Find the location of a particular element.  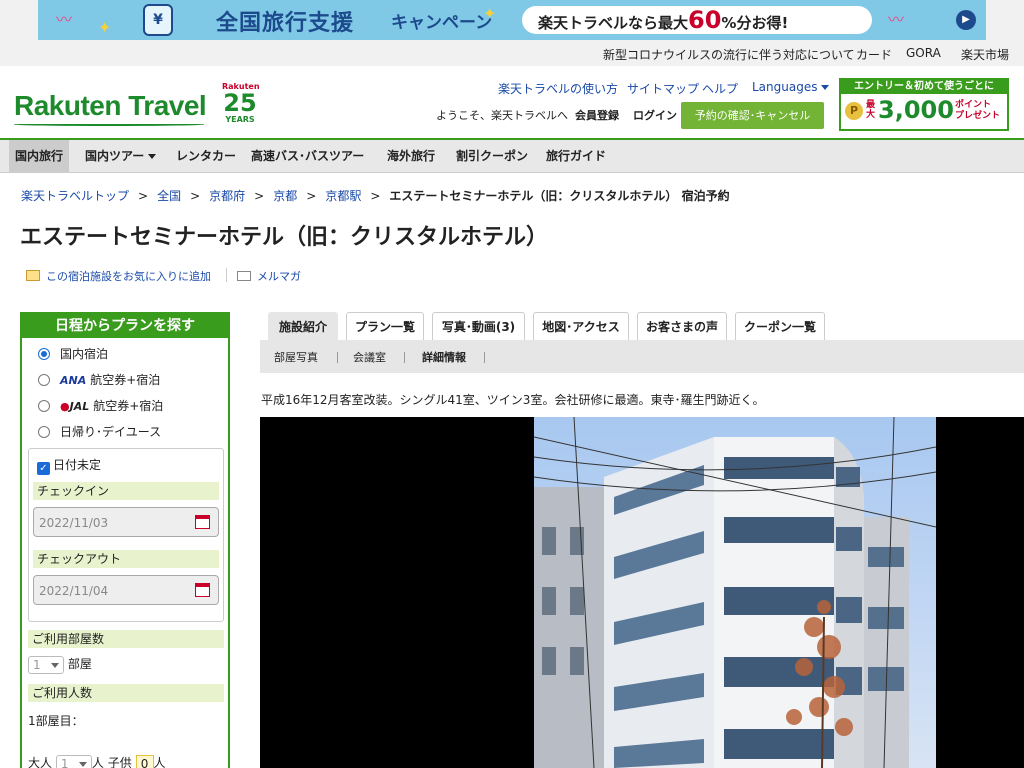

subtab-room-photos: 部屋写真 is located at coordinates (296, 357).